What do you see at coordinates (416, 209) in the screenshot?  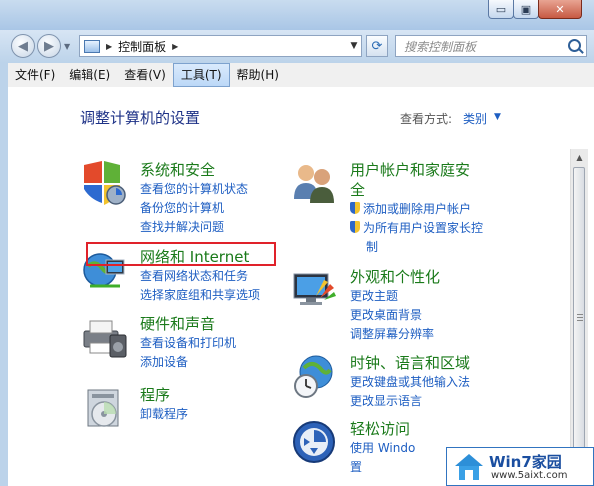 I see `link-add-remove-accounts: 添加或删除用户帐户` at bounding box center [416, 209].